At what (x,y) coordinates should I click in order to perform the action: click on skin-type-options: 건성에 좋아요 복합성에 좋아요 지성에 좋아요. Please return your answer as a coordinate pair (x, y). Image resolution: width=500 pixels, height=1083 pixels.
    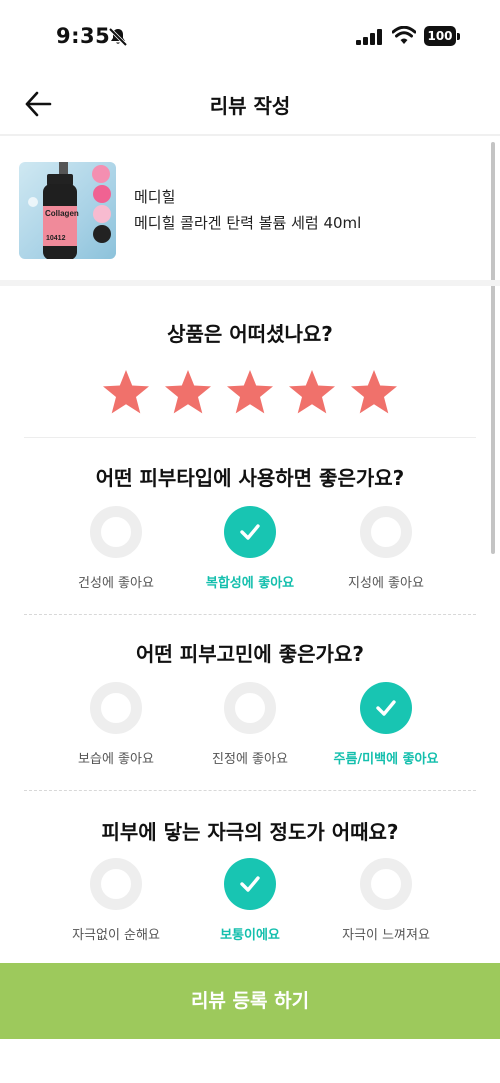
    Looking at the image, I should click on (250, 551).